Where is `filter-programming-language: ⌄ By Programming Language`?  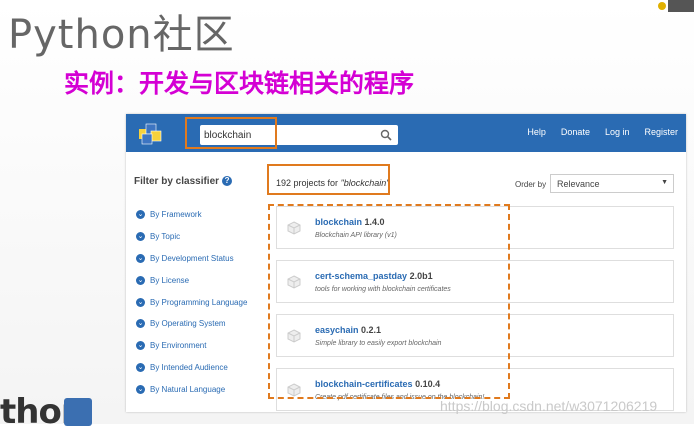 filter-programming-language: ⌄ By Programming Language is located at coordinates (191, 302).